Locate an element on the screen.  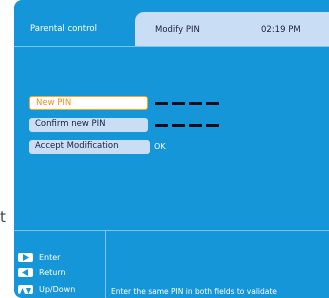
footer-divider is located at coordinates (171, 230).